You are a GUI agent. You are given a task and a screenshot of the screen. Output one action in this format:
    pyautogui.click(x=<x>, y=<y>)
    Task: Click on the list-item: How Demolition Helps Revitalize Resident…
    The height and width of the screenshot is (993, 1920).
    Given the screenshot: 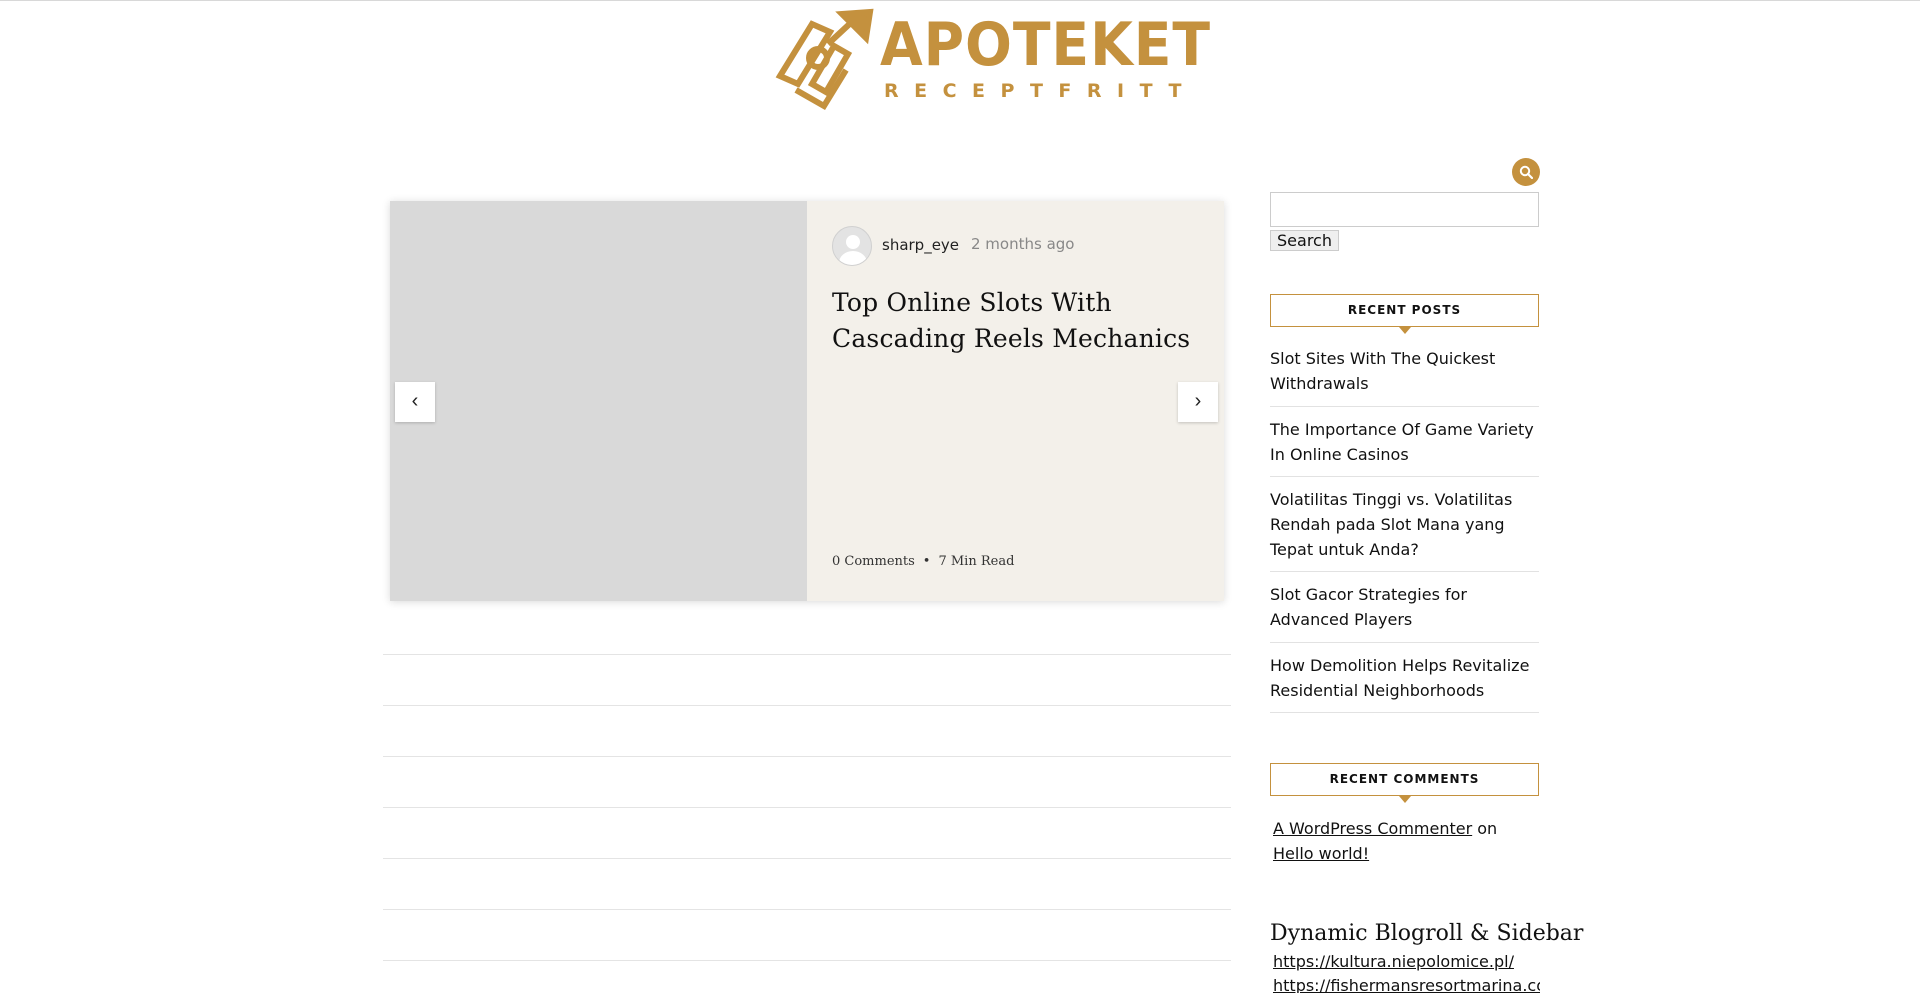 What is the action you would take?
    pyautogui.click(x=1404, y=678)
    